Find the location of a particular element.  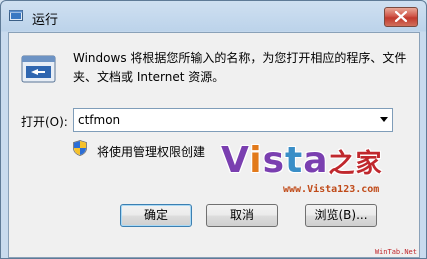

ok-button: 确定 is located at coordinates (156, 215).